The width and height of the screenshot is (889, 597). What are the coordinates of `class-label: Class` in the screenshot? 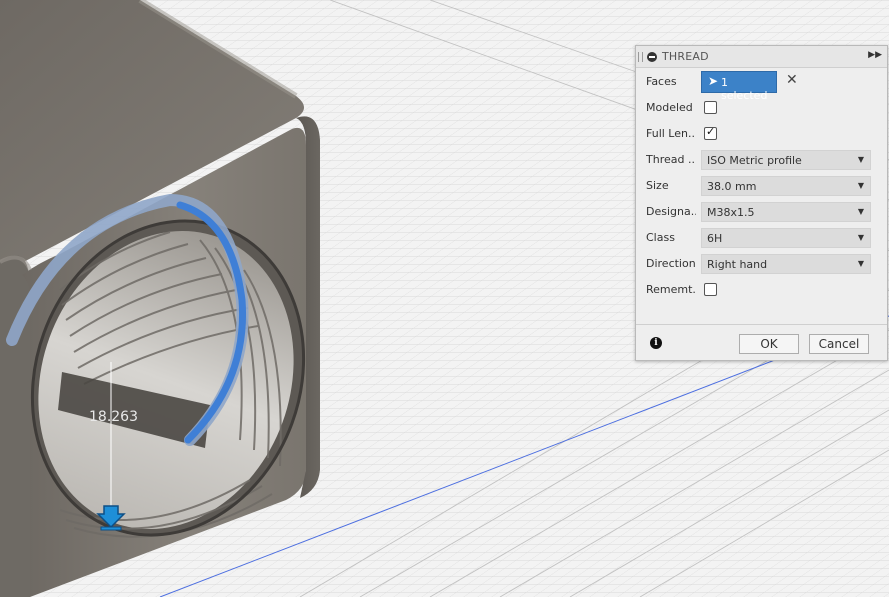 It's located at (660, 237).